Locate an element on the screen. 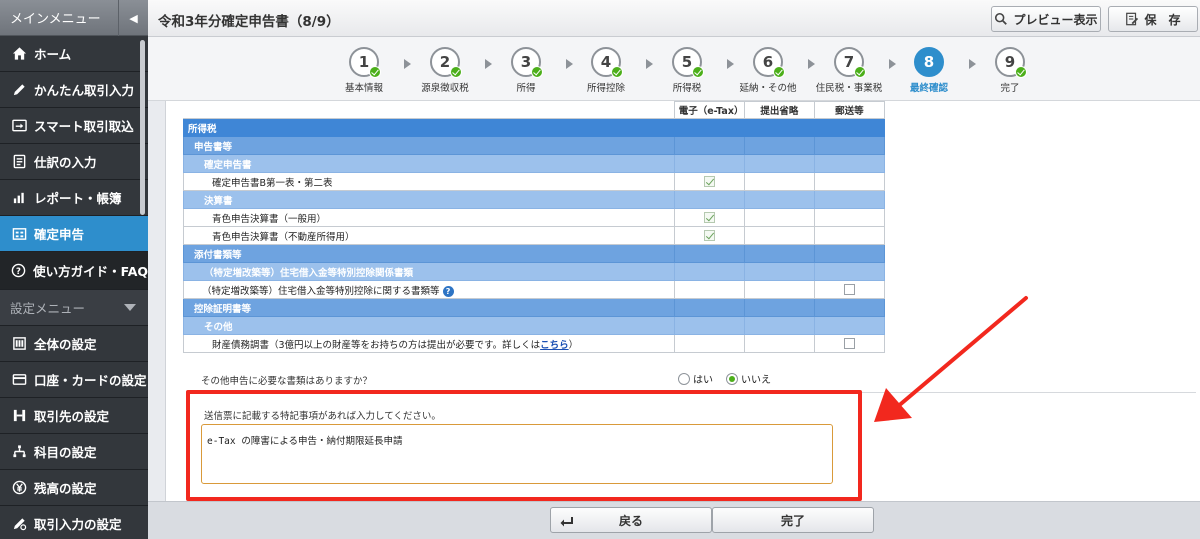  row-name-text: （特定増改築等）住宅借入金等特別控除関係書類 is located at coordinates (309, 273).